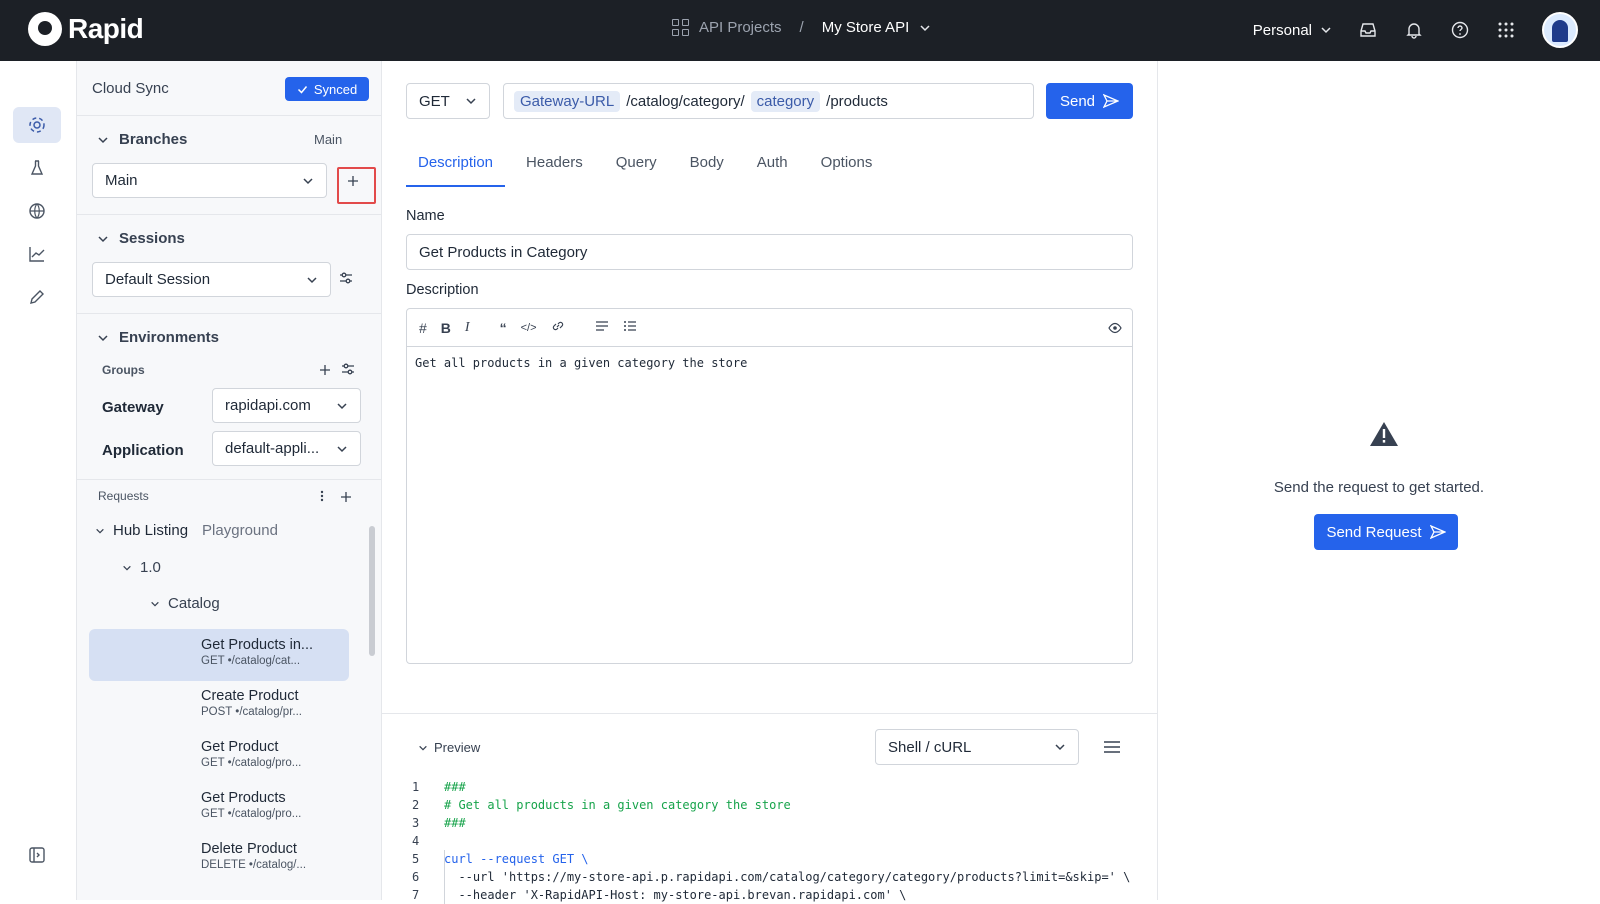 This screenshot has height=904, width=1600. I want to click on link-icon, so click(558, 327).